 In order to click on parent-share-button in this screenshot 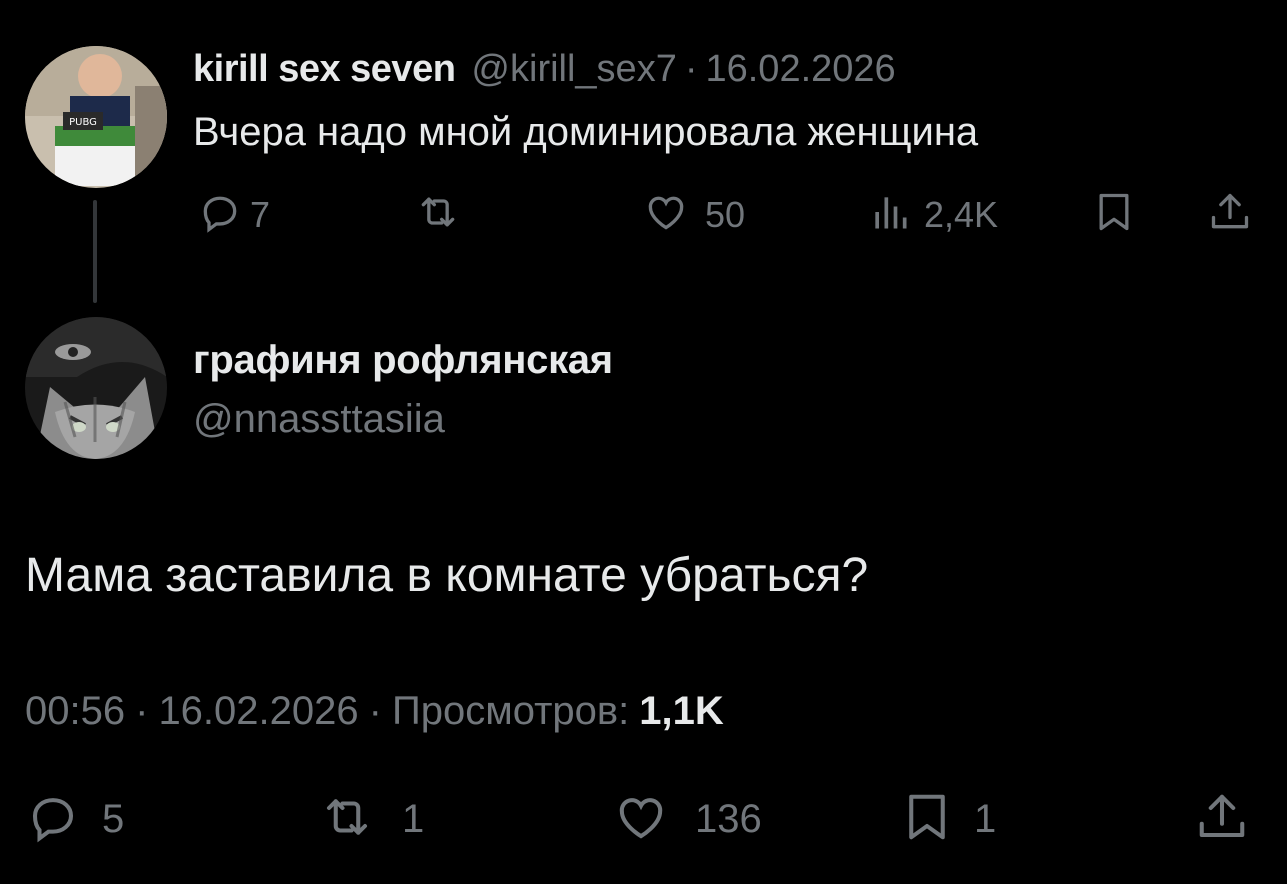, I will do `click(1230, 214)`.